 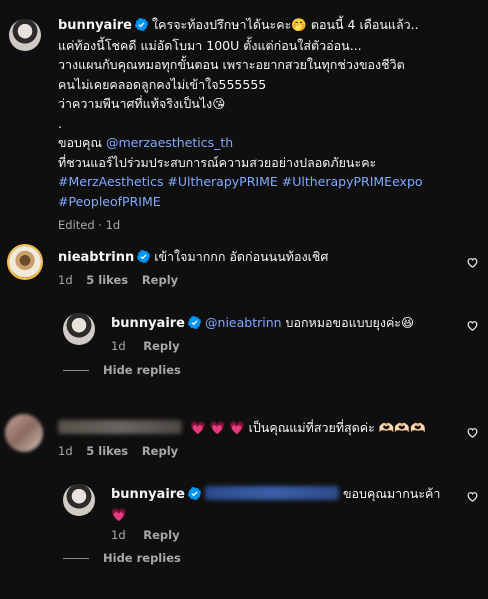 I want to click on username: nieabtrinn, so click(x=96, y=257).